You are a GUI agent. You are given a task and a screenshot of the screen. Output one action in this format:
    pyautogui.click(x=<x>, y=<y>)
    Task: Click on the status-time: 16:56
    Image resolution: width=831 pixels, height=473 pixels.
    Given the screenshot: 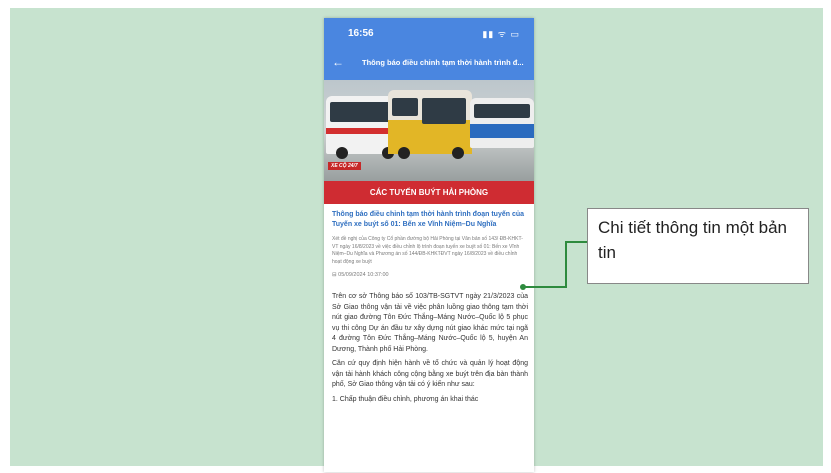 What is the action you would take?
    pyautogui.click(x=361, y=33)
    